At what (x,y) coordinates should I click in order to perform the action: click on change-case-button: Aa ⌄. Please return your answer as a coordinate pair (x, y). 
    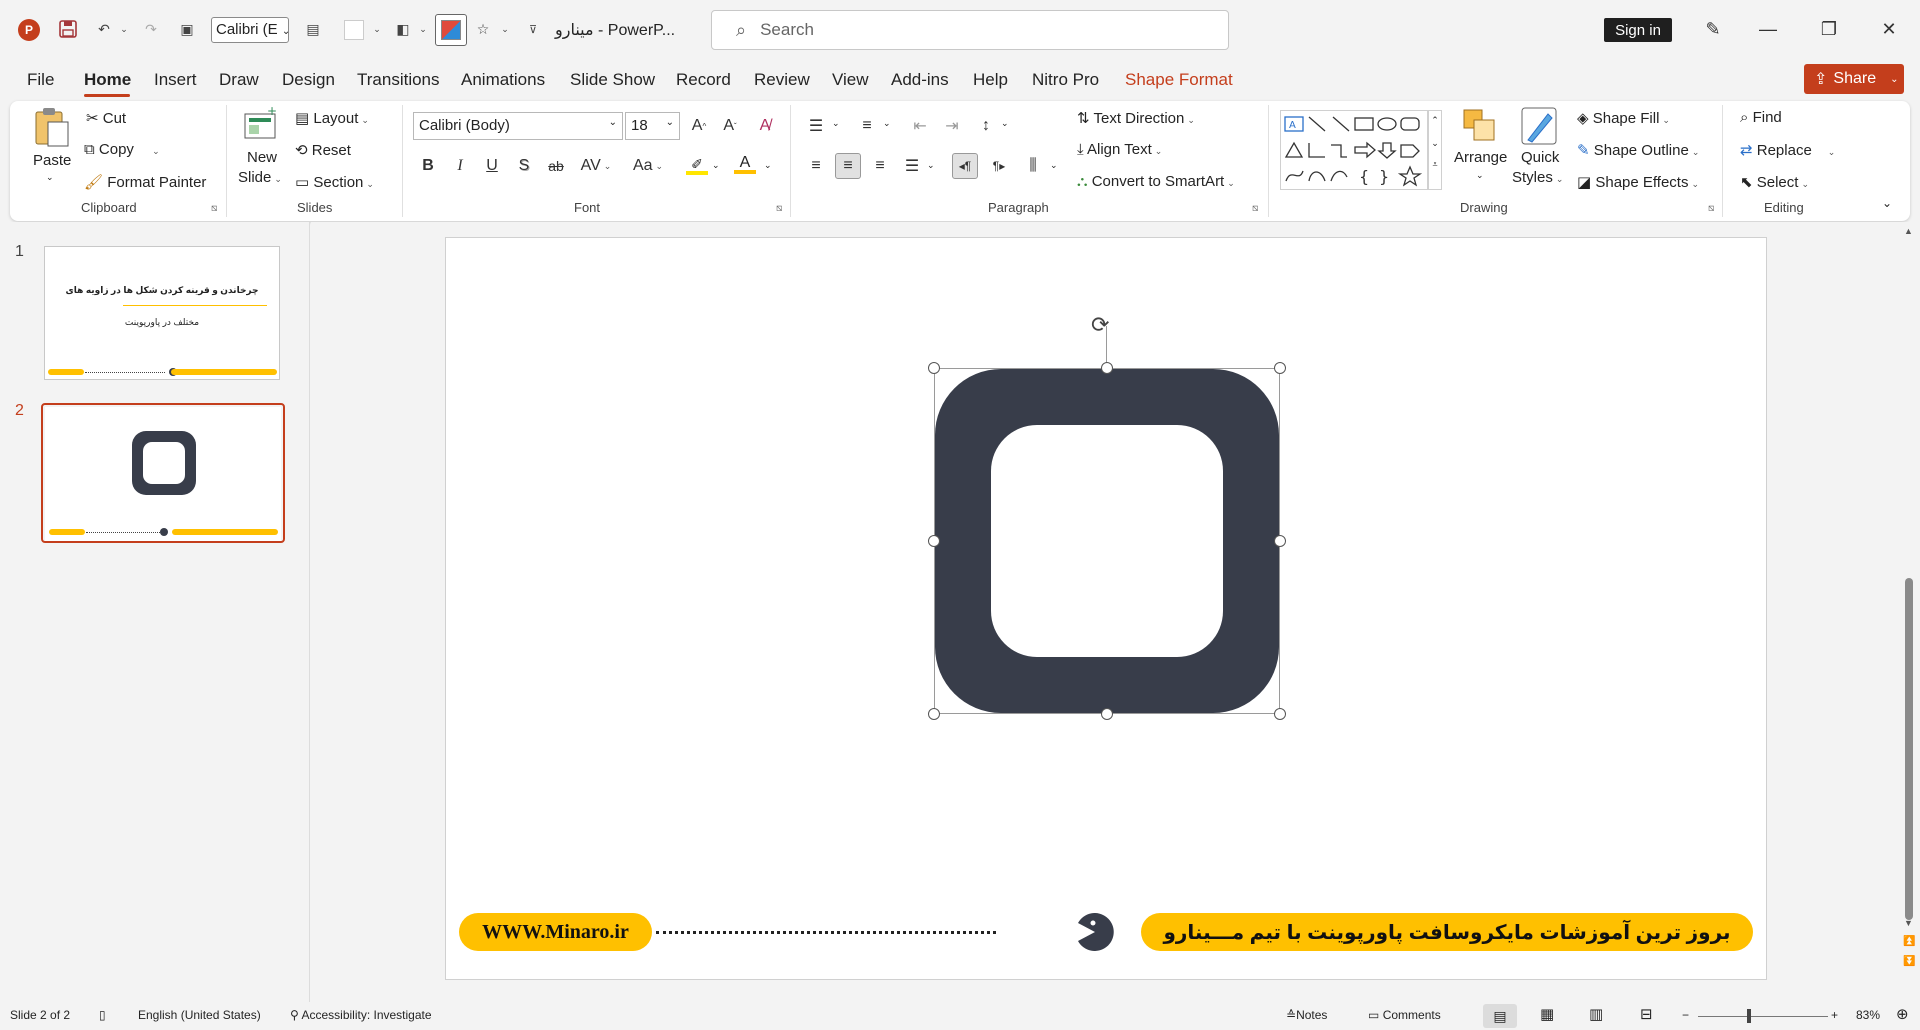
    Looking at the image, I should click on (648, 166).